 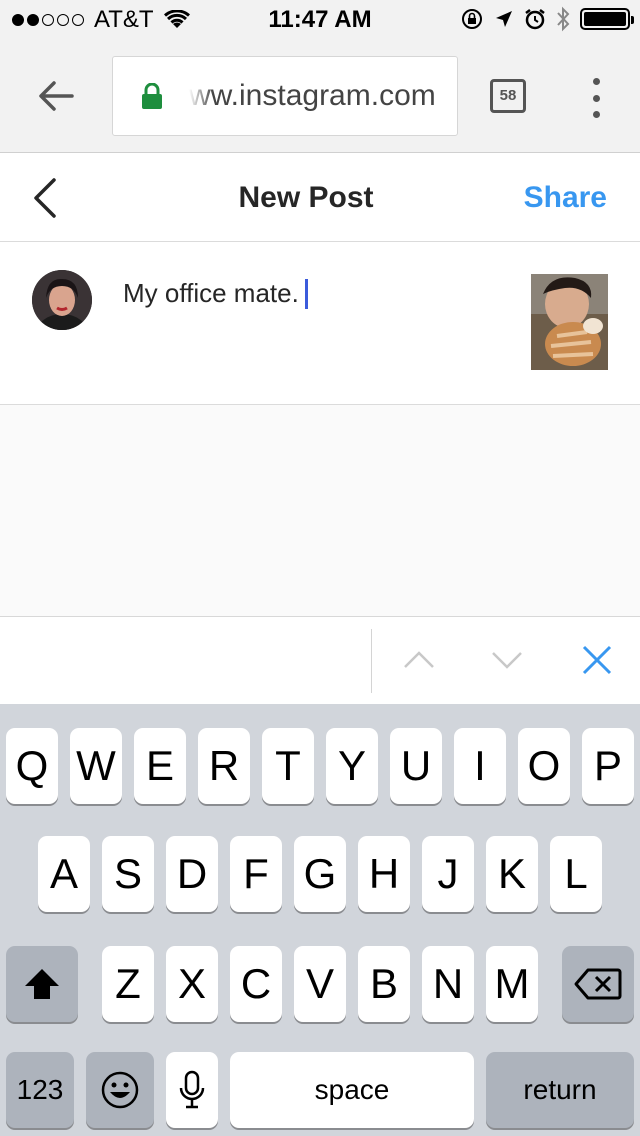 What do you see at coordinates (320, 20) in the screenshot?
I see `status-bar: AT&T 11:47 AM` at bounding box center [320, 20].